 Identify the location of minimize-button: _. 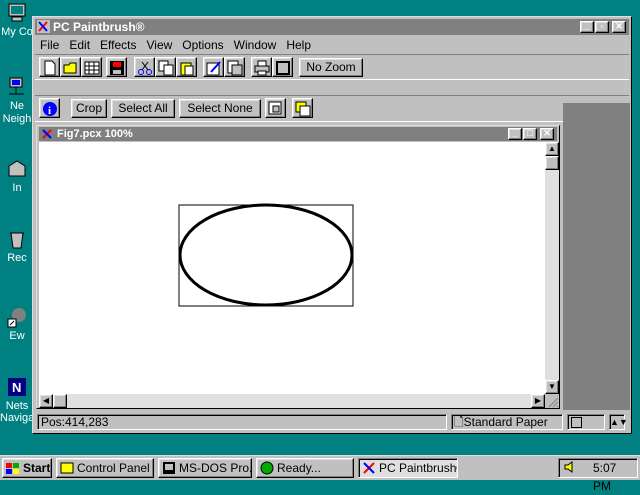
(587, 27).